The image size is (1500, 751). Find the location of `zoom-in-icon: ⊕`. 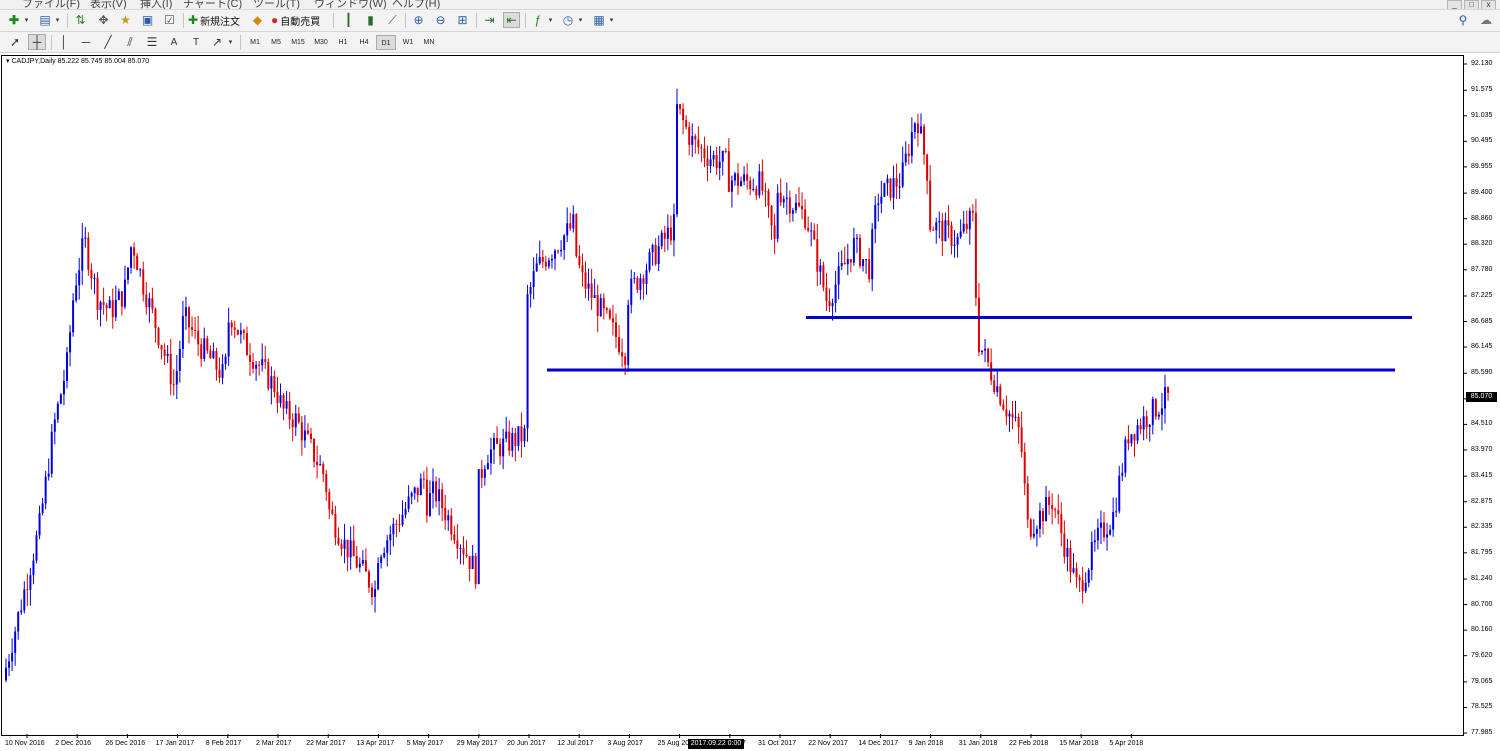

zoom-in-icon: ⊕ is located at coordinates (418, 20).